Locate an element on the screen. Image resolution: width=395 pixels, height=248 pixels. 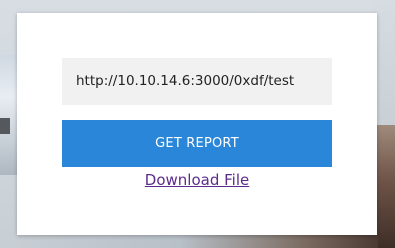
url-input is located at coordinates (197, 81).